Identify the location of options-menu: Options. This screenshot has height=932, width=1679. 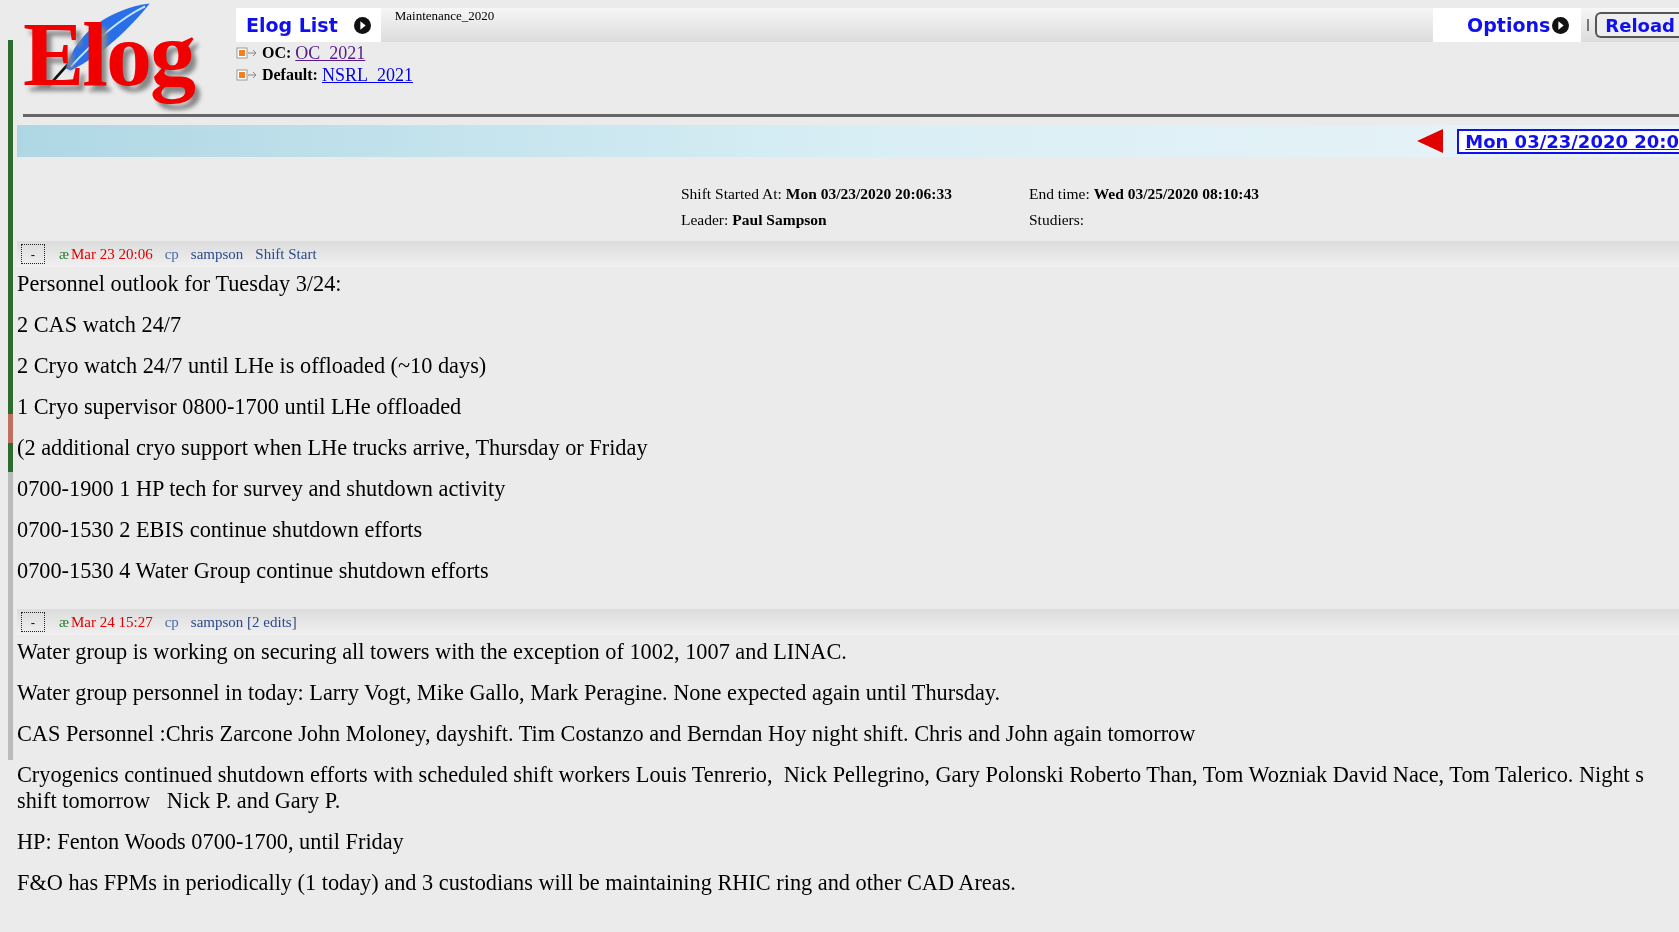
(1507, 25).